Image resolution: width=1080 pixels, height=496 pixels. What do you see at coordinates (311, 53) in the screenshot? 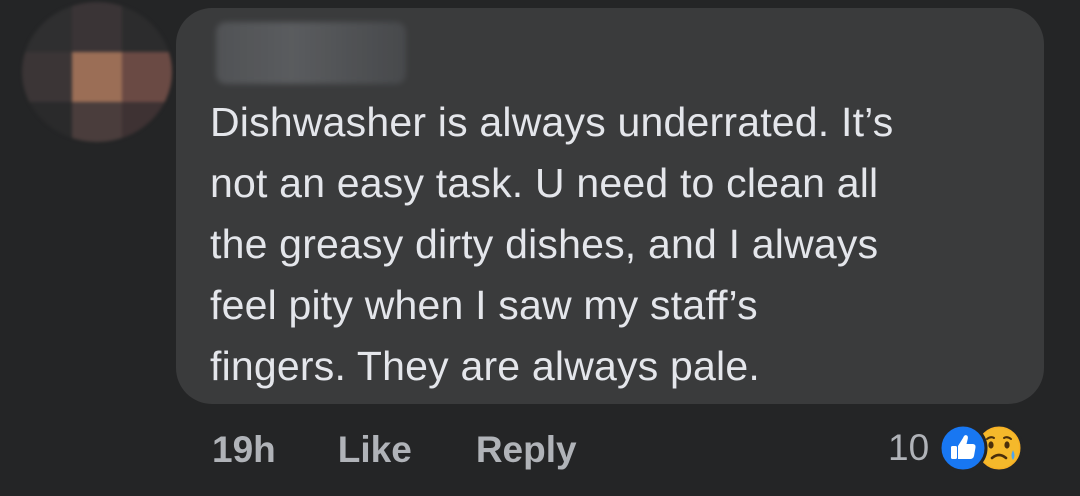
I see `commenter-name-redacted` at bounding box center [311, 53].